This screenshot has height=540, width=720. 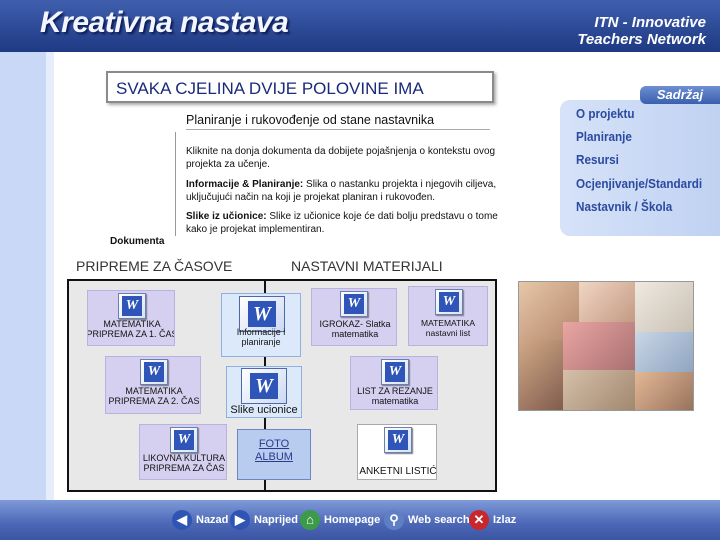 What do you see at coordinates (394, 520) in the screenshot?
I see `magnifier-icon: ⚲` at bounding box center [394, 520].